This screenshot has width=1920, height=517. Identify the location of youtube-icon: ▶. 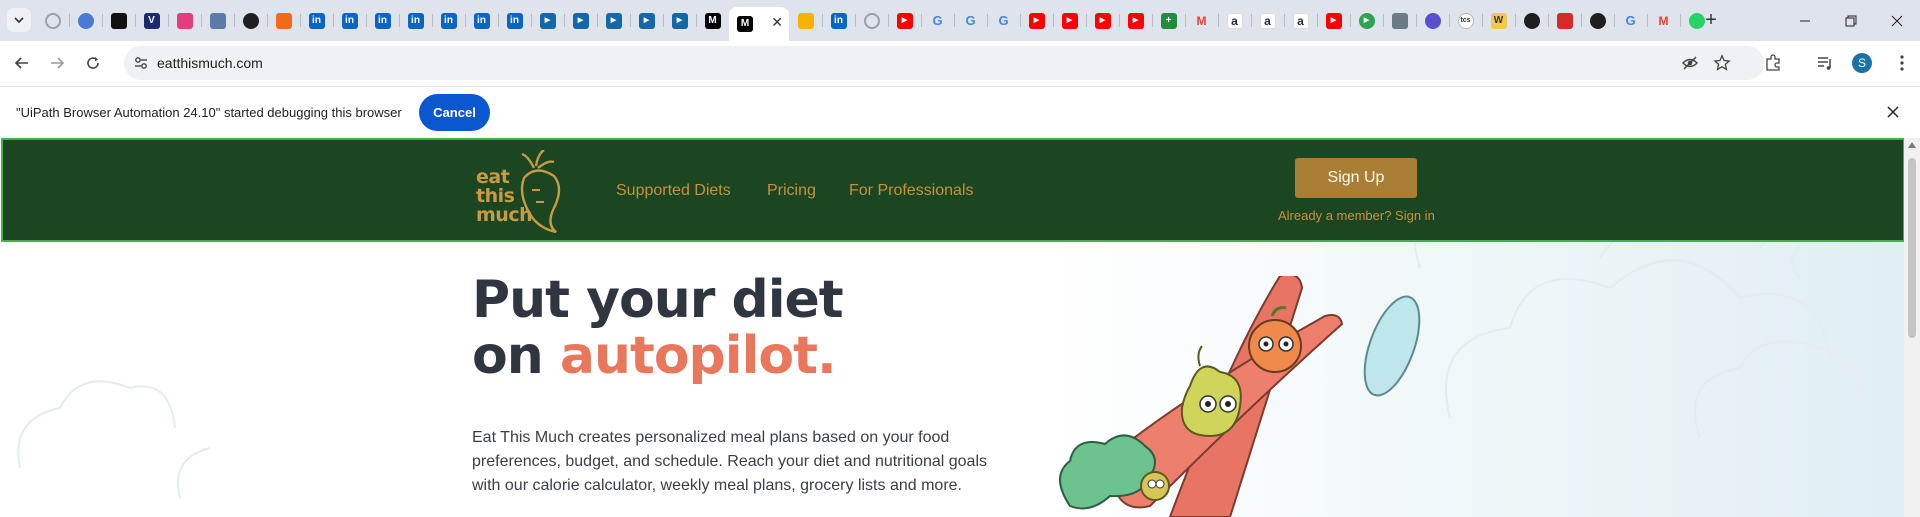
(1069, 20).